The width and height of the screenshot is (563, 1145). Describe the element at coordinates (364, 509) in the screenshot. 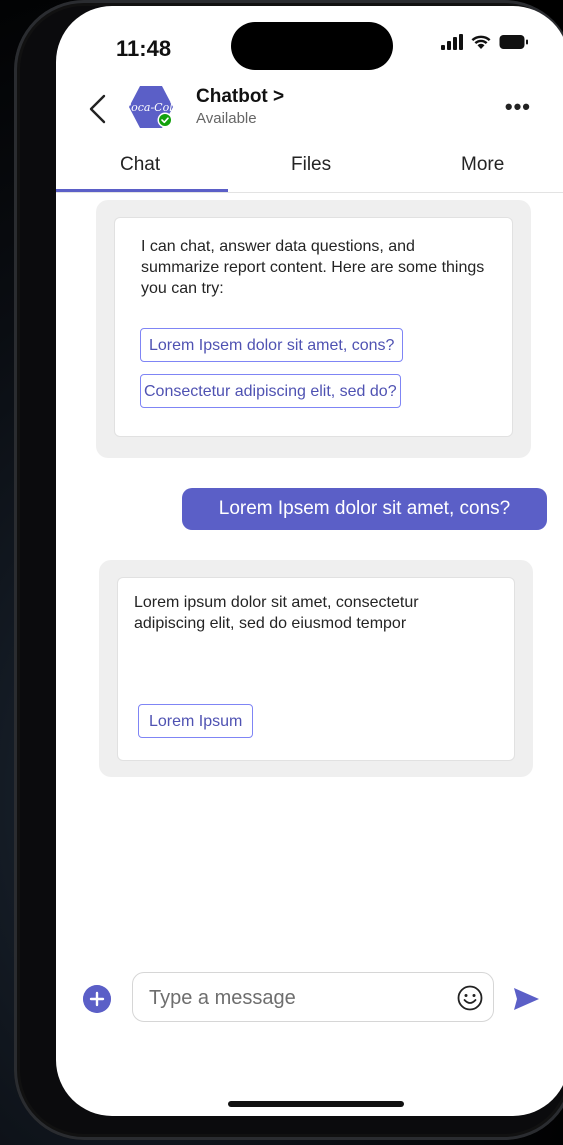

I see `user-message-bubble: Lorem Ipsem dolor sit amet, cons?` at that location.